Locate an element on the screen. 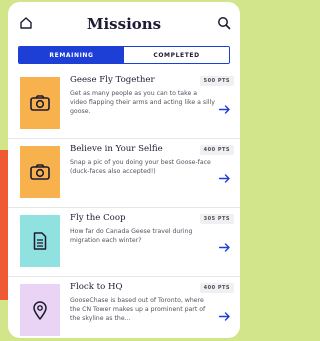 This screenshot has width=320, height=341. mission-title: Fly the Coop is located at coordinates (98, 218).